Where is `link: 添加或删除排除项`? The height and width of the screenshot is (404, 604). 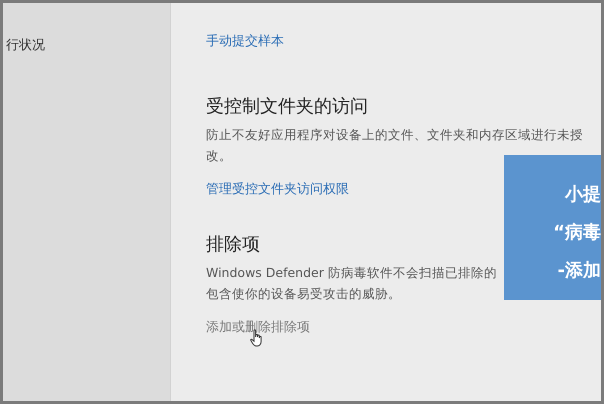
link: 添加或删除排除项 is located at coordinates (258, 327).